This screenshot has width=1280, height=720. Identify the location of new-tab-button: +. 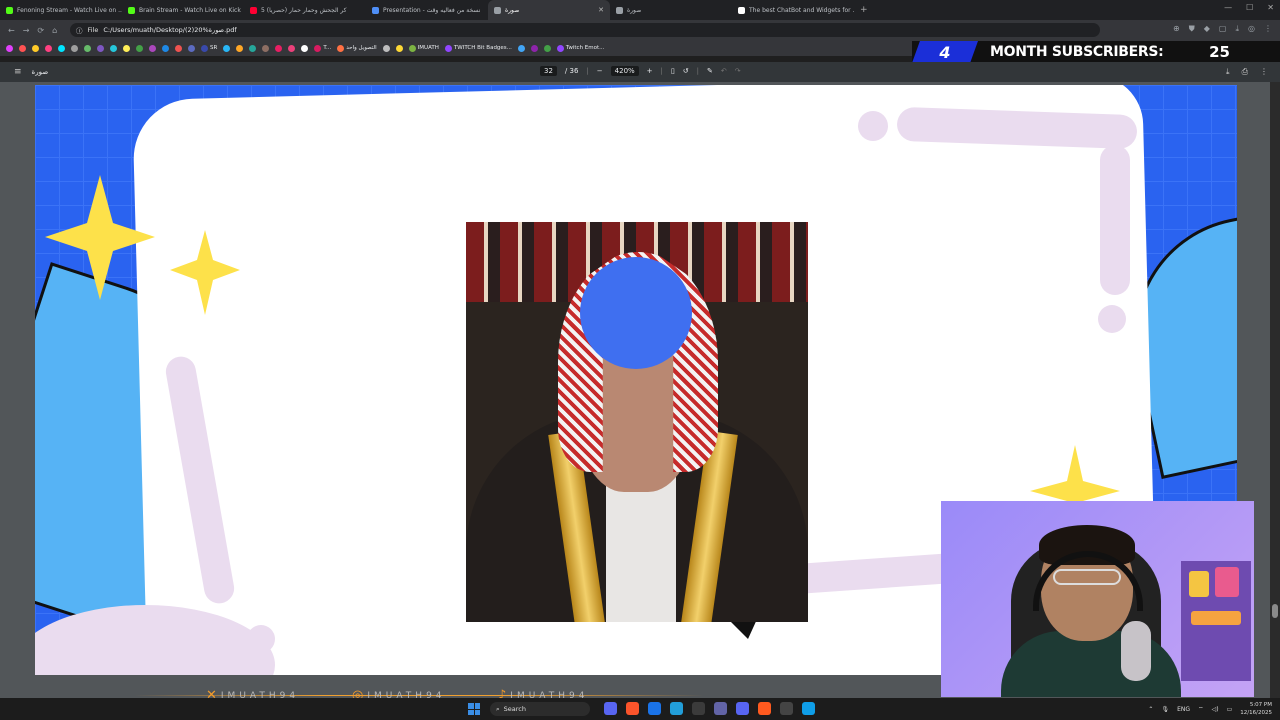
(864, 10).